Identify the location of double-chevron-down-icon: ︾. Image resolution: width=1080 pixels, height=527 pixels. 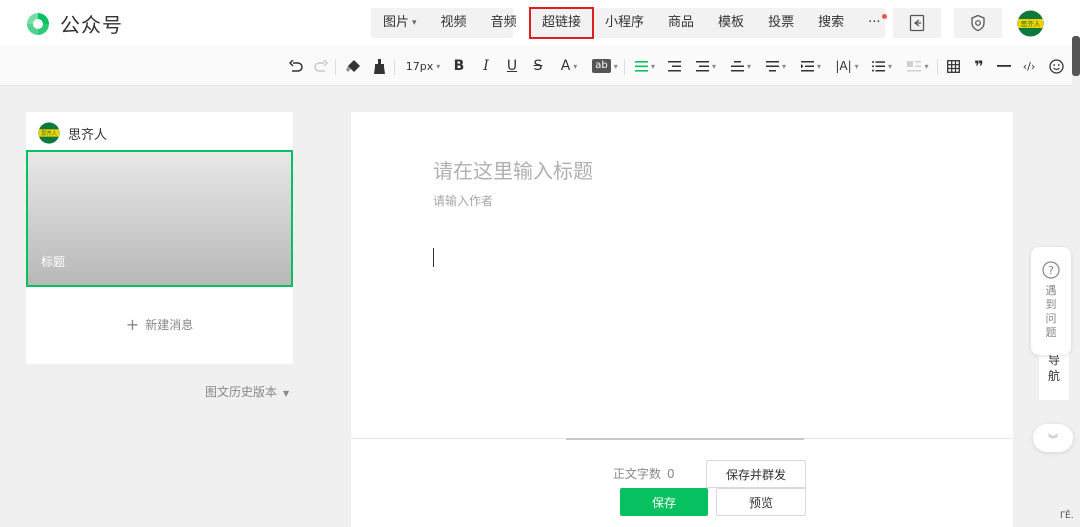
(1053, 440).